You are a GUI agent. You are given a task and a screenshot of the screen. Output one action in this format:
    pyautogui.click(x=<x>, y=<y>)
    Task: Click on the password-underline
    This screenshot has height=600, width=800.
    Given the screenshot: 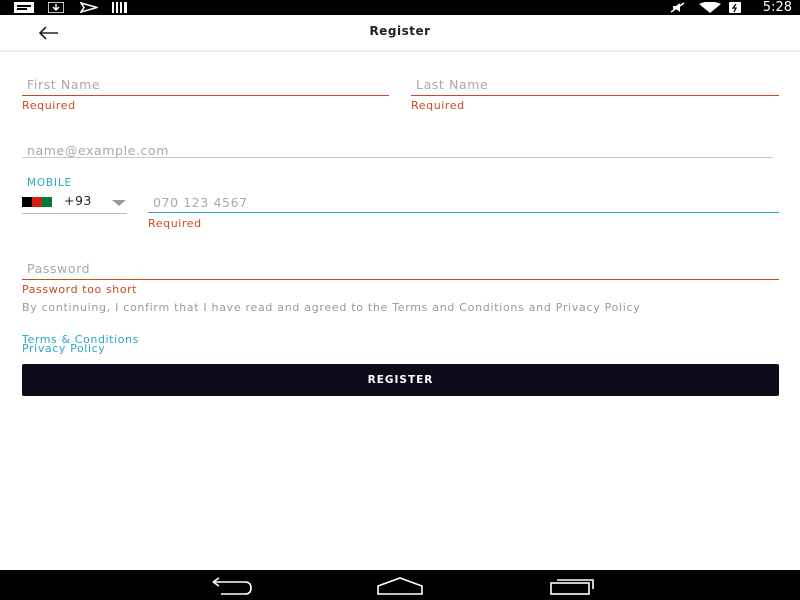 What is the action you would take?
    pyautogui.click(x=400, y=279)
    